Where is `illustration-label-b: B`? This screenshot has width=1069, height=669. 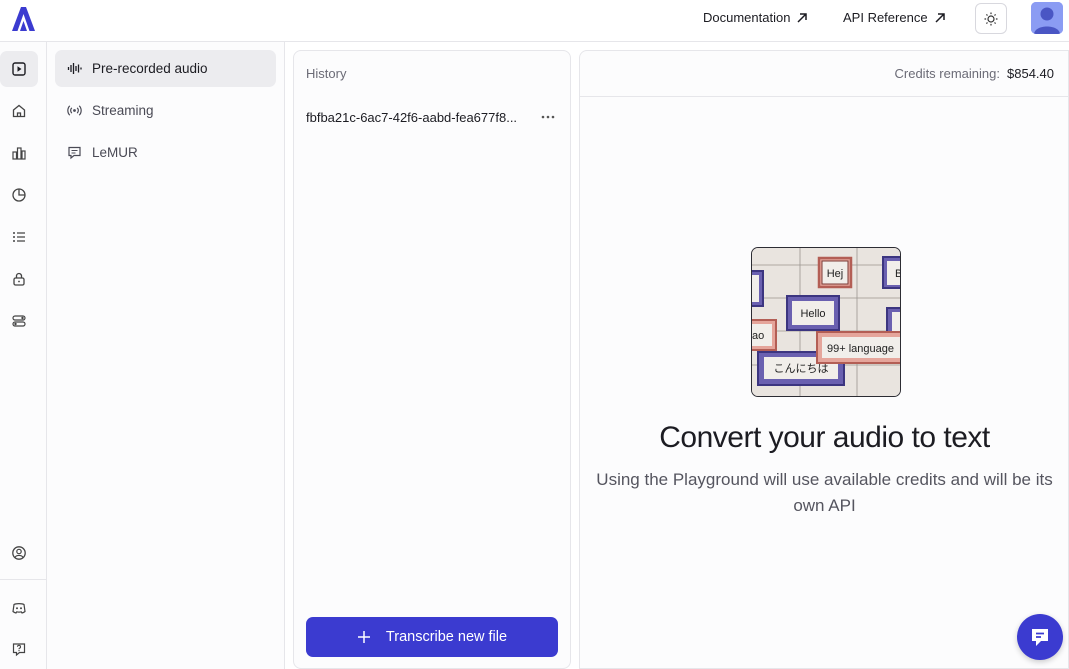 illustration-label-b: B is located at coordinates (898, 274).